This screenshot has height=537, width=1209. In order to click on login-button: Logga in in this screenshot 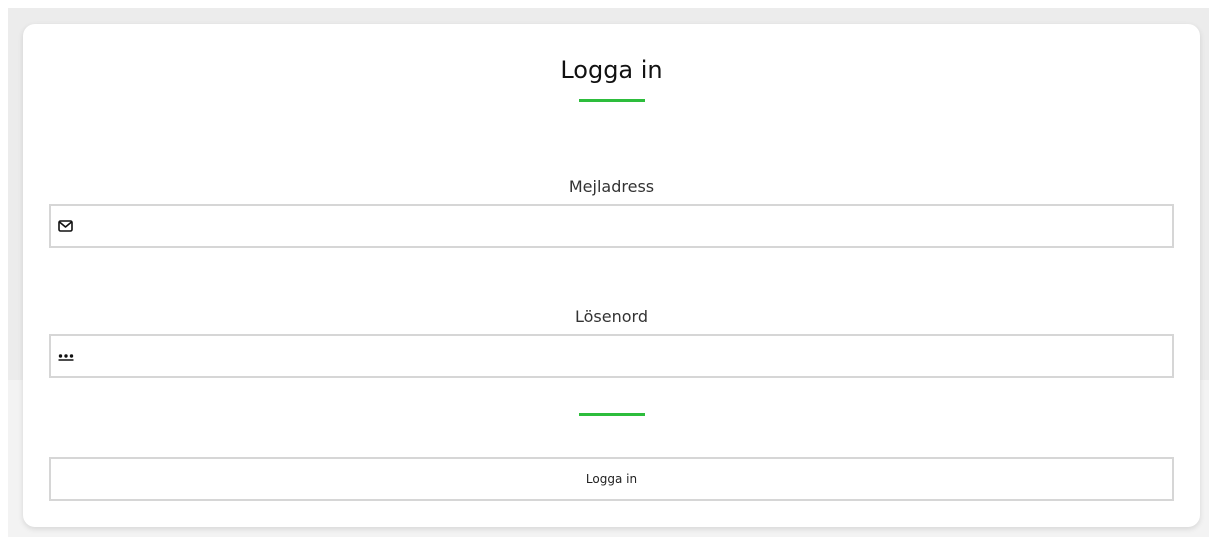, I will do `click(611, 479)`.